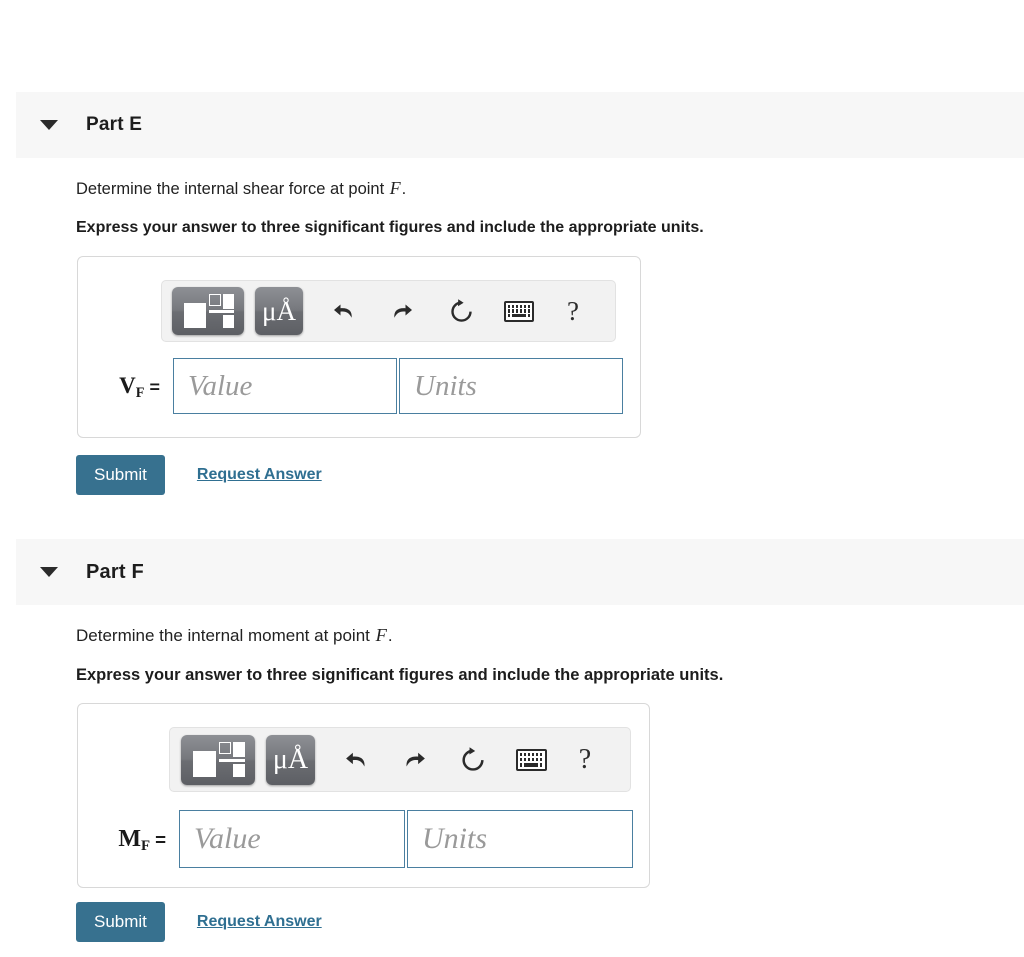 The image size is (1024, 957). What do you see at coordinates (225, 635) in the screenshot?
I see `prompt-text: Determine the internal moment at point` at bounding box center [225, 635].